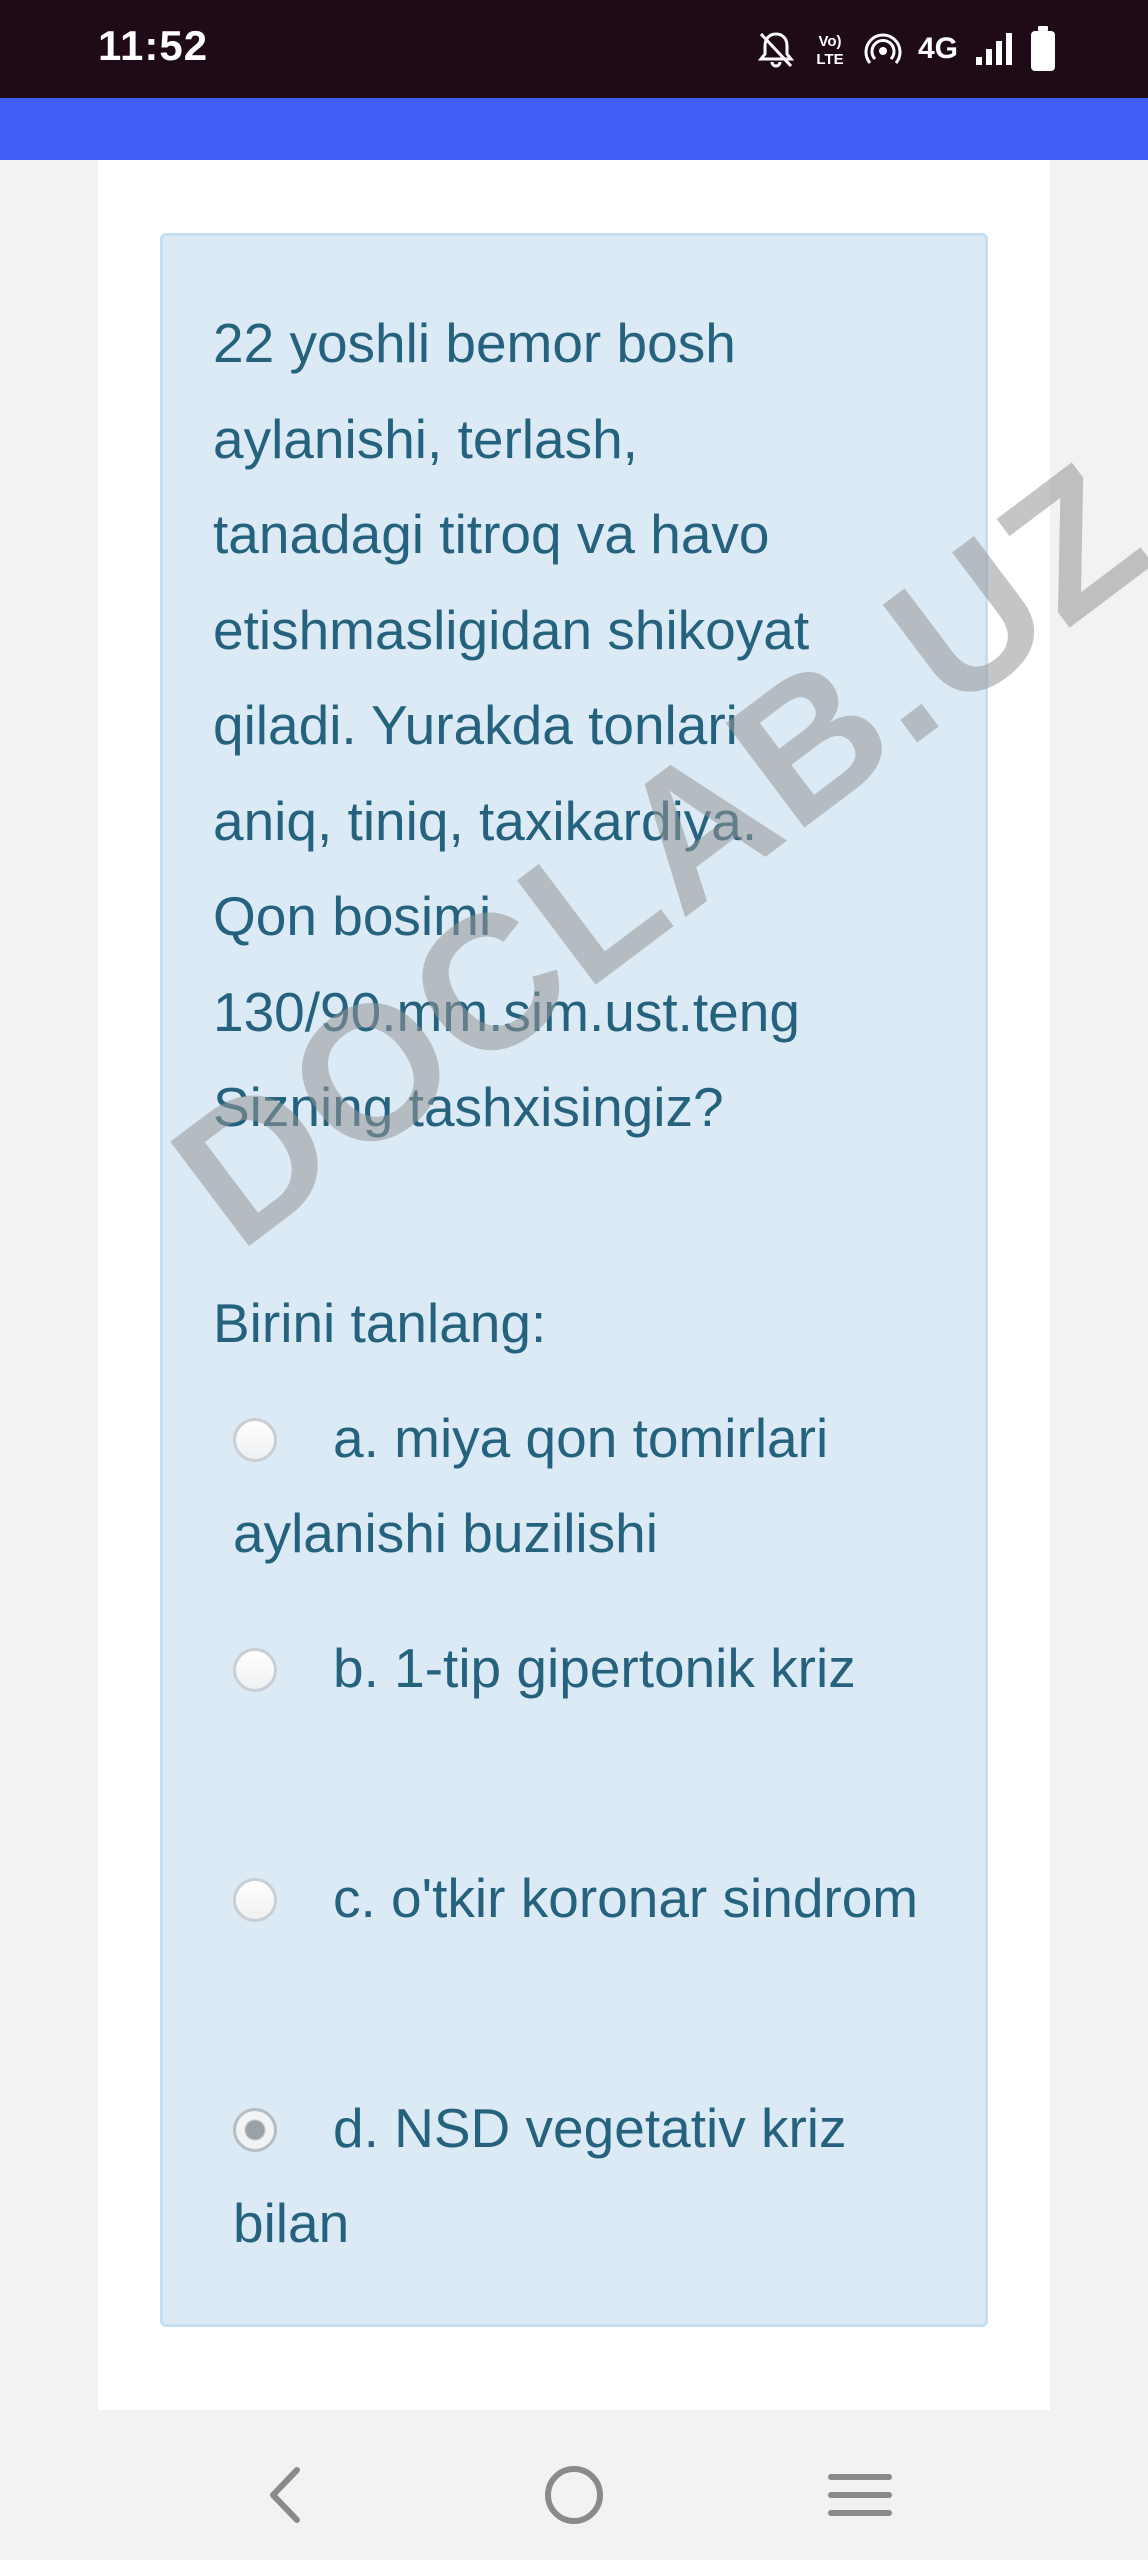 The height and width of the screenshot is (2560, 1148). I want to click on bell-muted-icon, so click(776, 49).